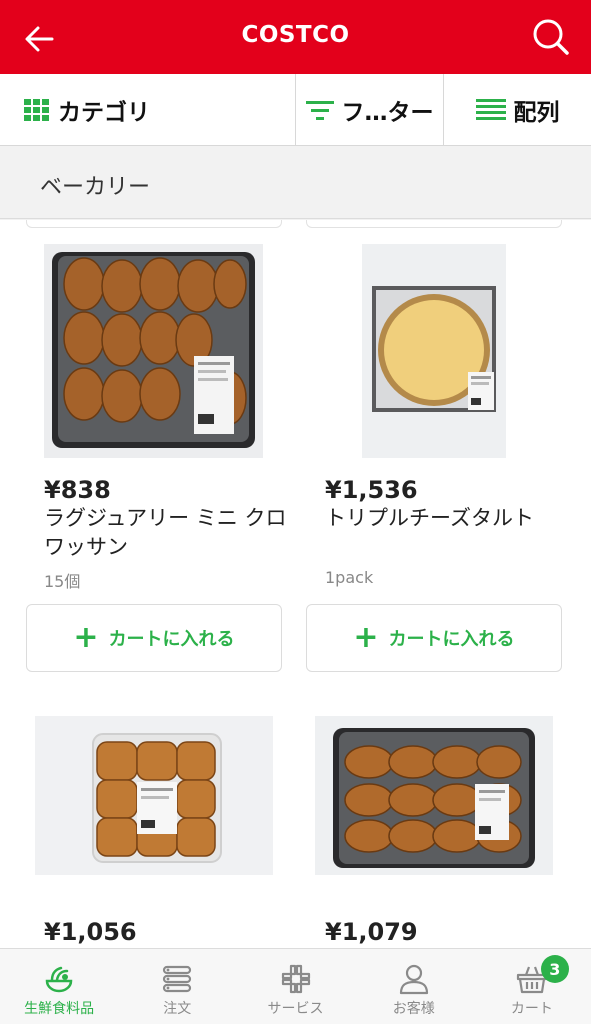 This screenshot has height=1024, width=591. What do you see at coordinates (104, 113) in the screenshot?
I see `category-label: カテゴリ` at bounding box center [104, 113].